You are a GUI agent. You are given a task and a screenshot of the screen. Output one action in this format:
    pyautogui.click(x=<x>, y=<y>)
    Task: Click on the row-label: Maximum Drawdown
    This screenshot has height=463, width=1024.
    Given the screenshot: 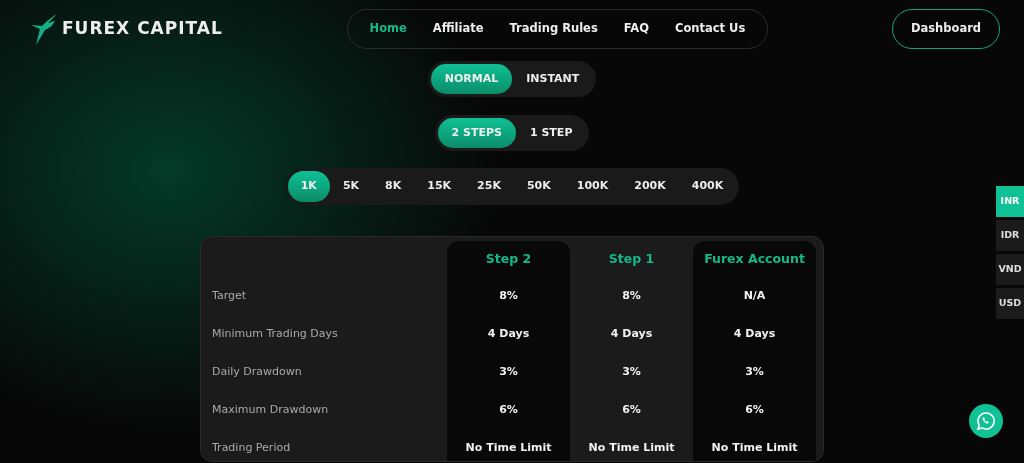 What is the action you would take?
    pyautogui.click(x=270, y=409)
    